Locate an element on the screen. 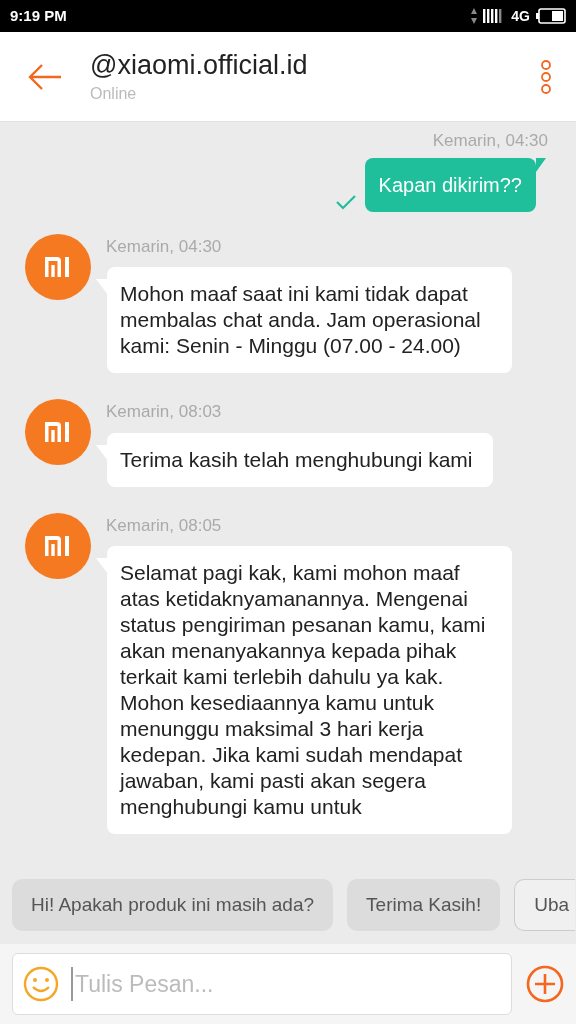  sent-message-bubble: Kapan dikirim?? is located at coordinates (450, 184).